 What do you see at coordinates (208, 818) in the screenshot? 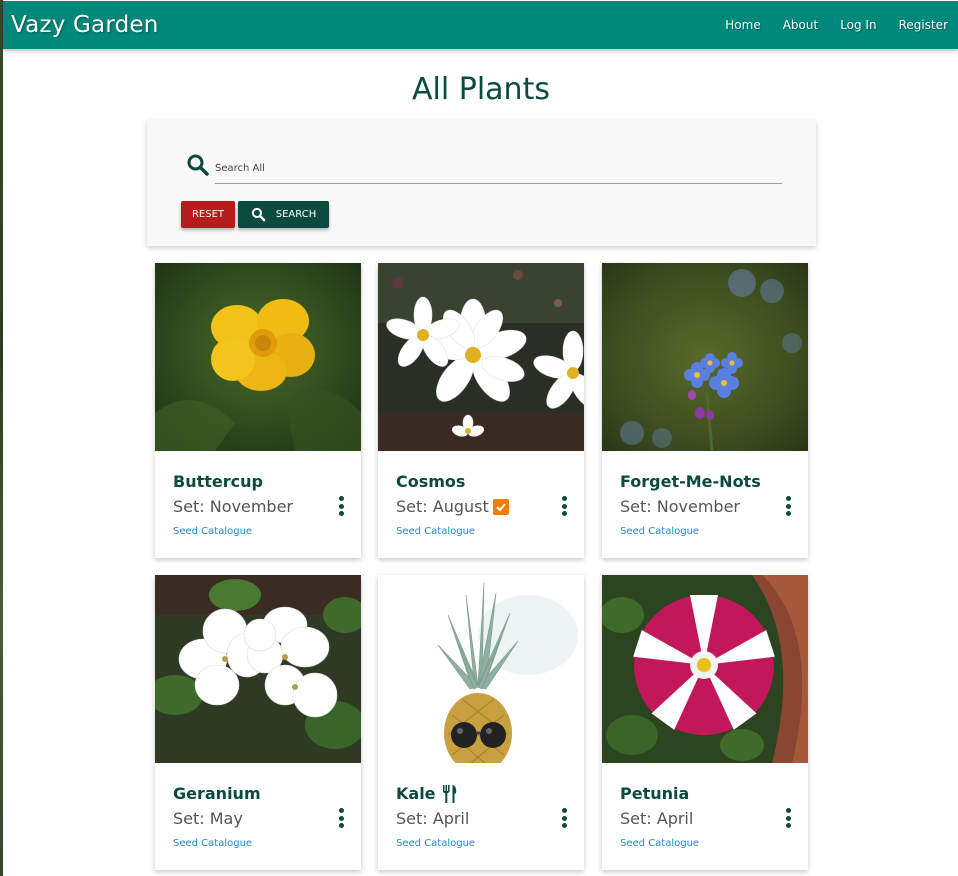
I see `card-set-month: Set: May` at bounding box center [208, 818].